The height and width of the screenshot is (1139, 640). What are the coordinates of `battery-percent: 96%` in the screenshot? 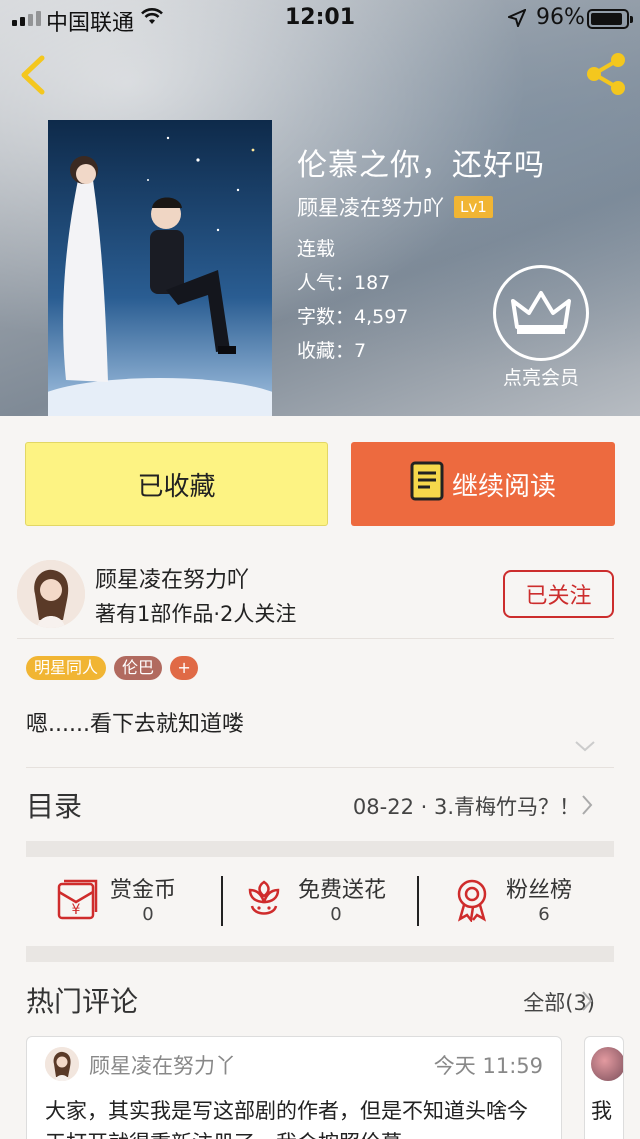 It's located at (560, 17).